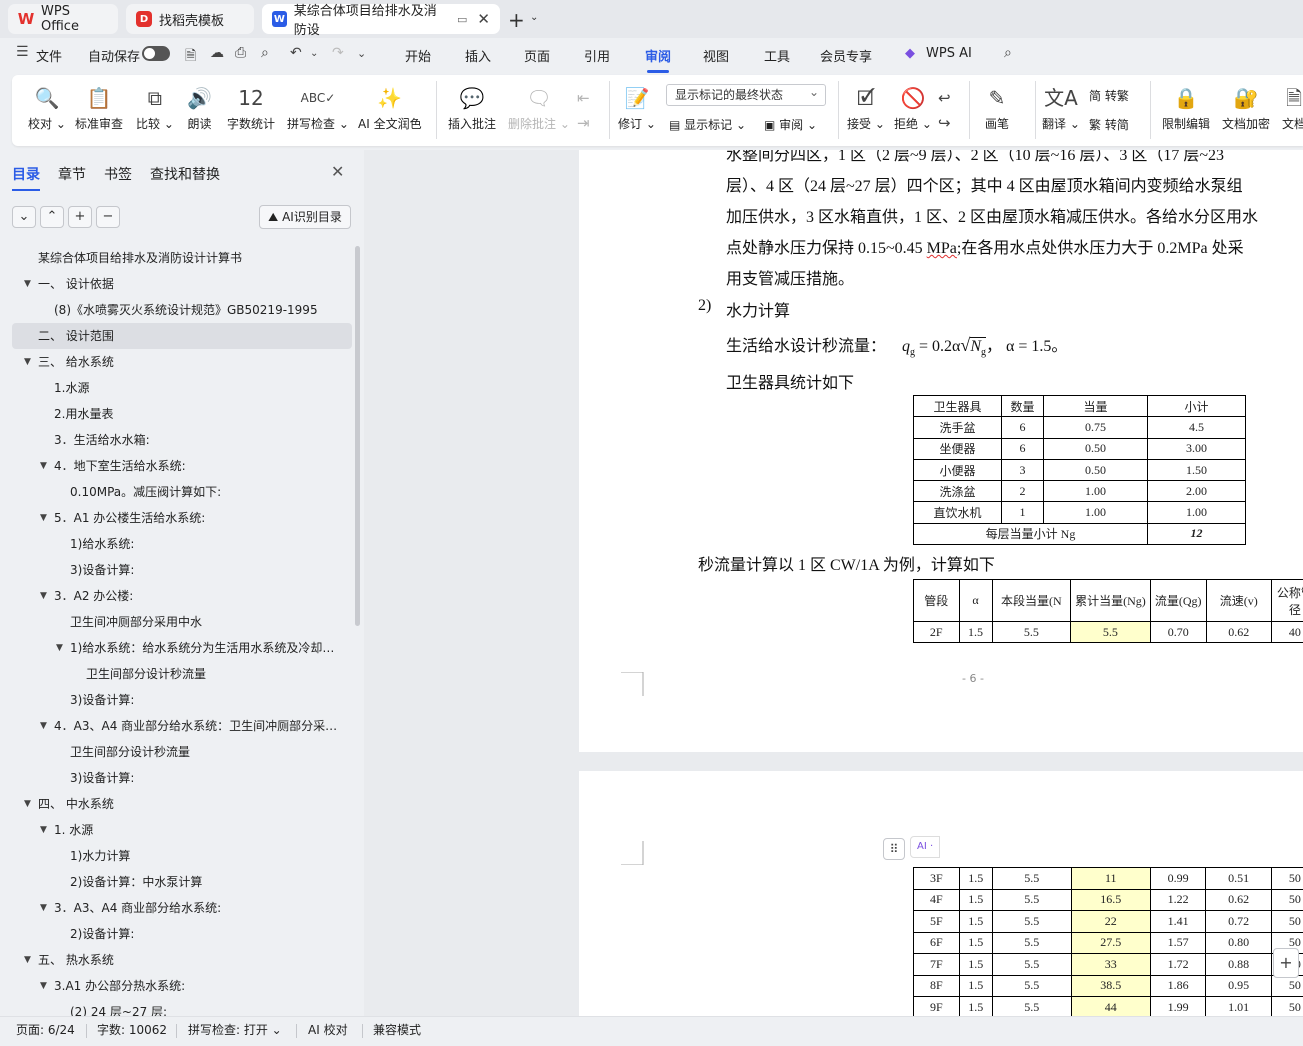  What do you see at coordinates (418, 55) in the screenshot?
I see `menu-home: 开始` at bounding box center [418, 55].